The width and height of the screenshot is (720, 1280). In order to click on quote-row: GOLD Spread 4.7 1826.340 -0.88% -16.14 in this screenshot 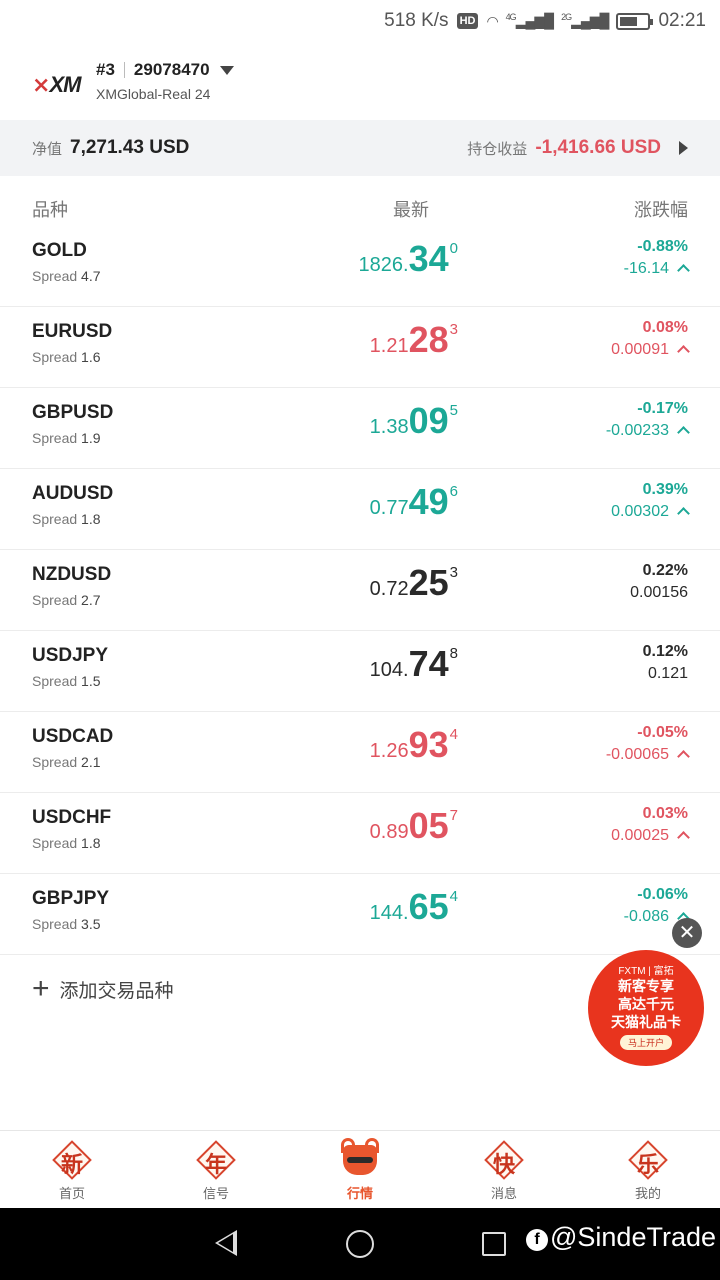, I will do `click(360, 266)`.